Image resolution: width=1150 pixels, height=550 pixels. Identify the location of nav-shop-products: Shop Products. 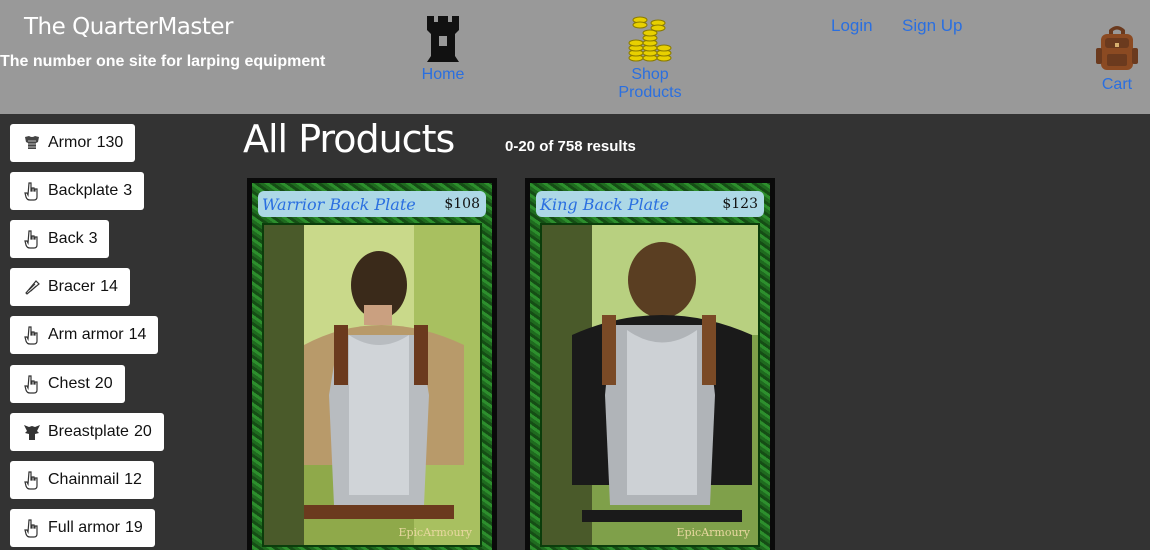
(650, 58).